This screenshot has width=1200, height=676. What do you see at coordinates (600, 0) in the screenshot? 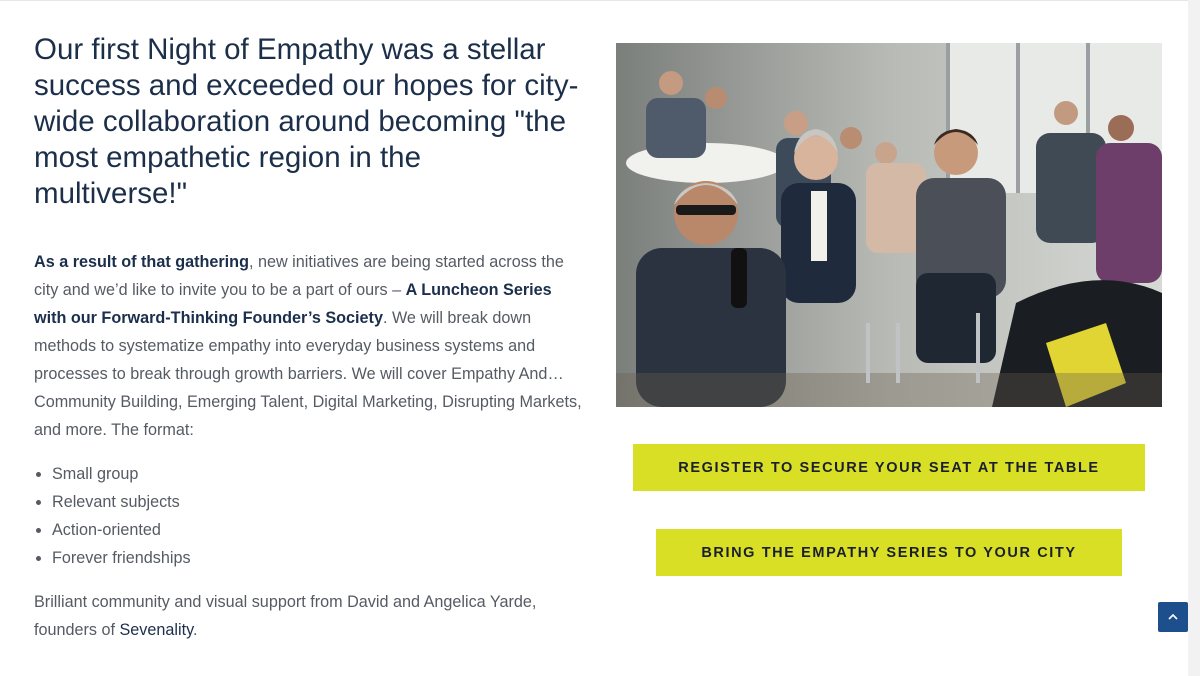
I see `top-divider` at bounding box center [600, 0].